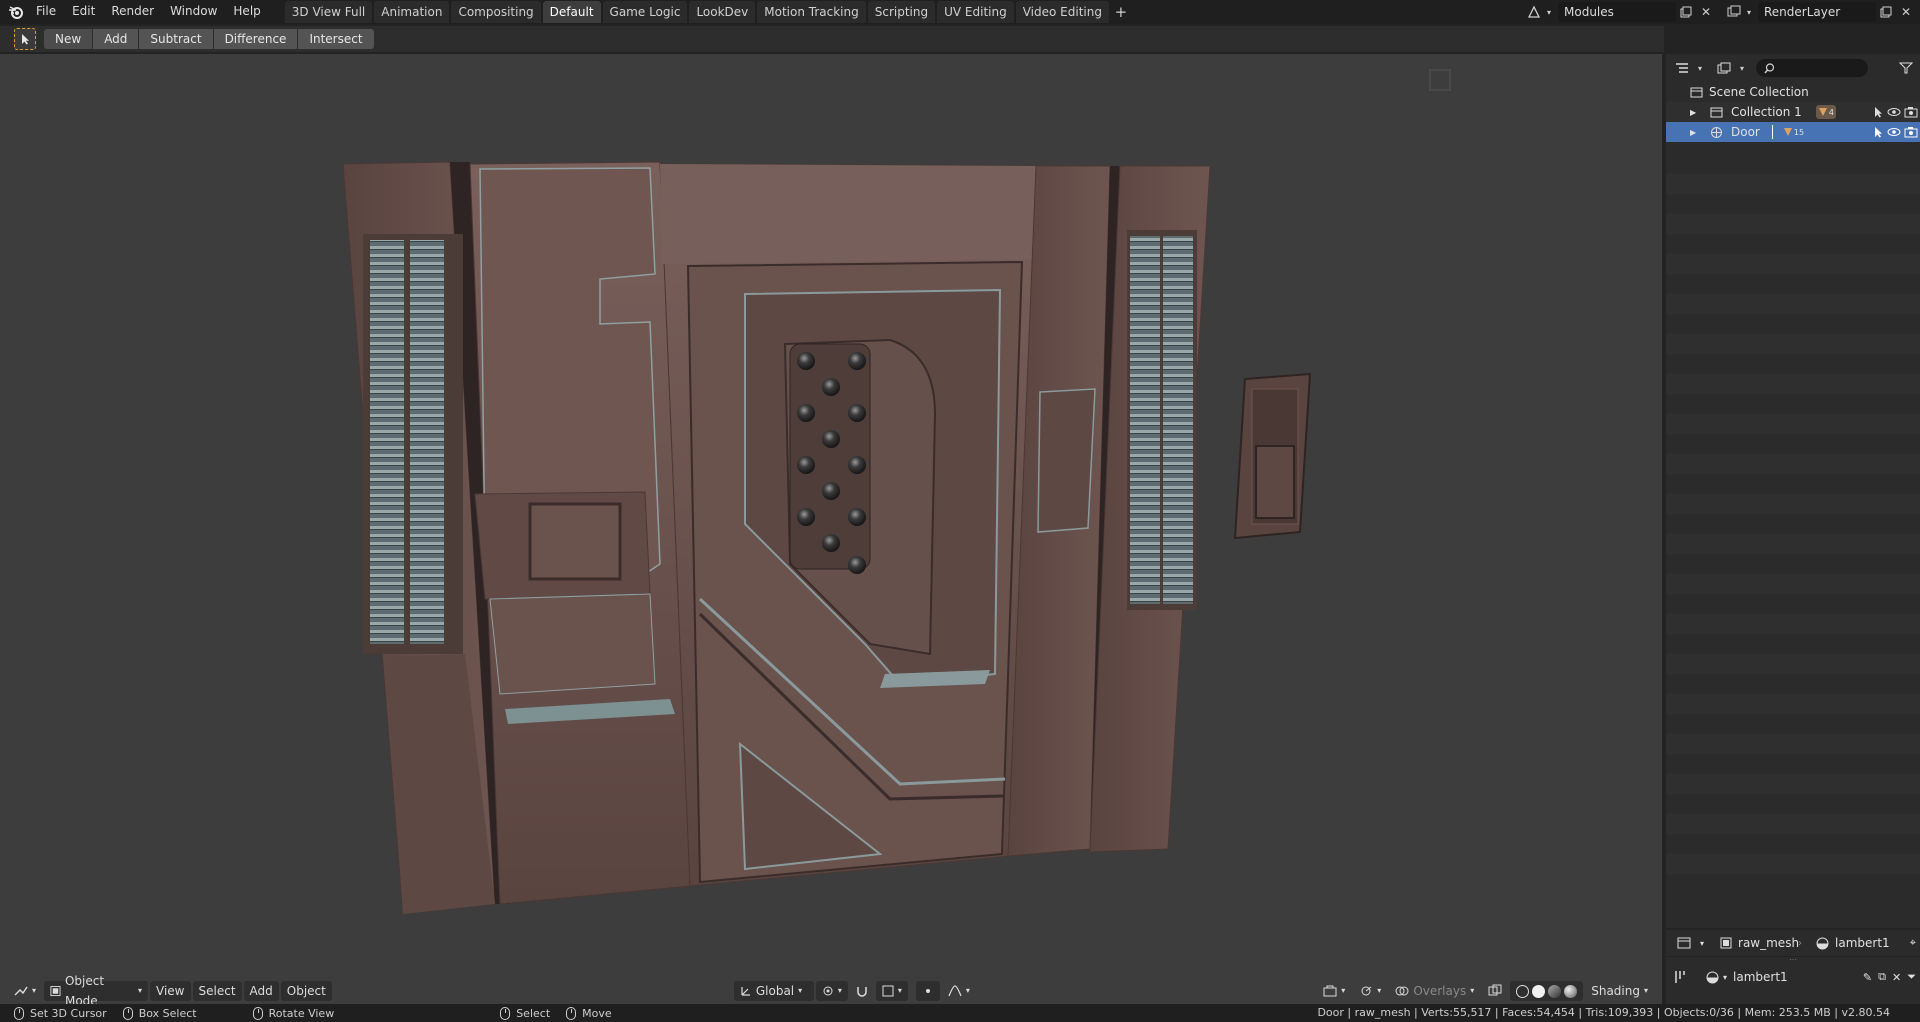 This screenshot has height=1022, width=1920. I want to click on material-shading-icon, so click(1555, 991).